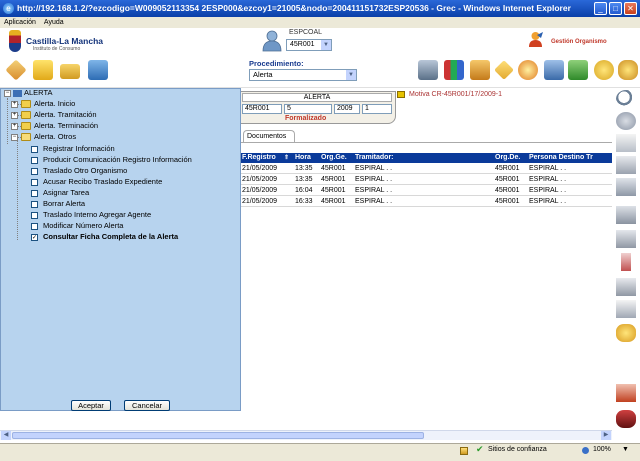 The image size is (640, 461). Describe the element at coordinates (54, 22) in the screenshot. I see `menu-ayuda: Ayuda` at that location.